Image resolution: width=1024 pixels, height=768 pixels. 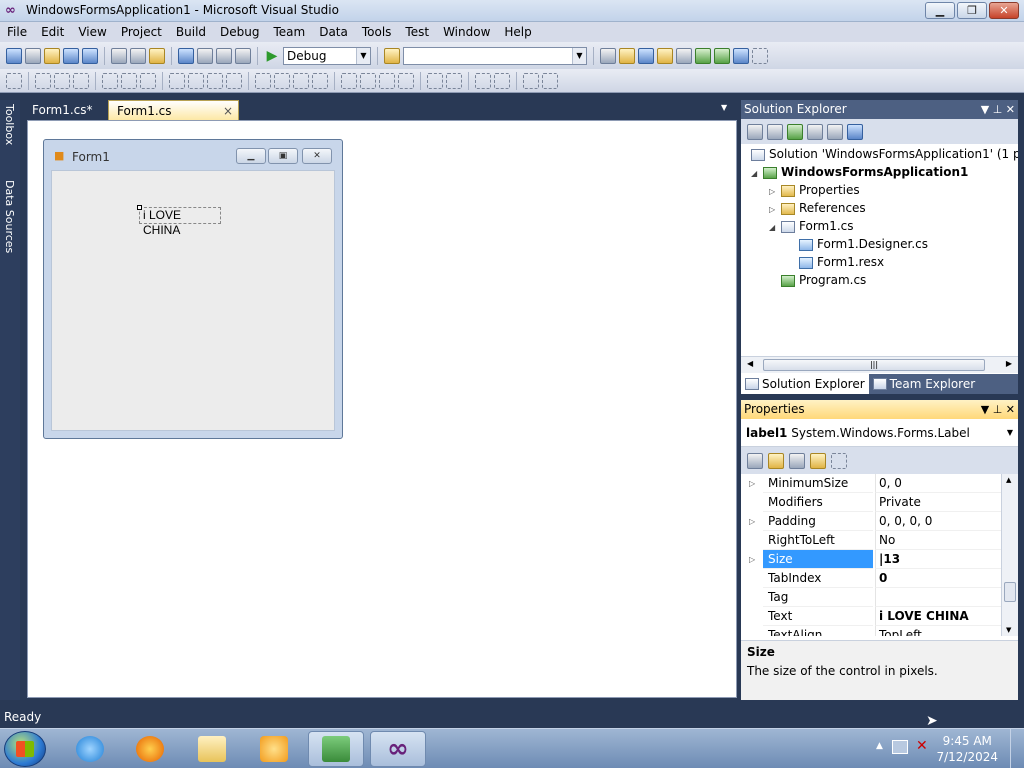 I want to click on form-client-area: i LOVE CHINA, so click(x=193, y=300).